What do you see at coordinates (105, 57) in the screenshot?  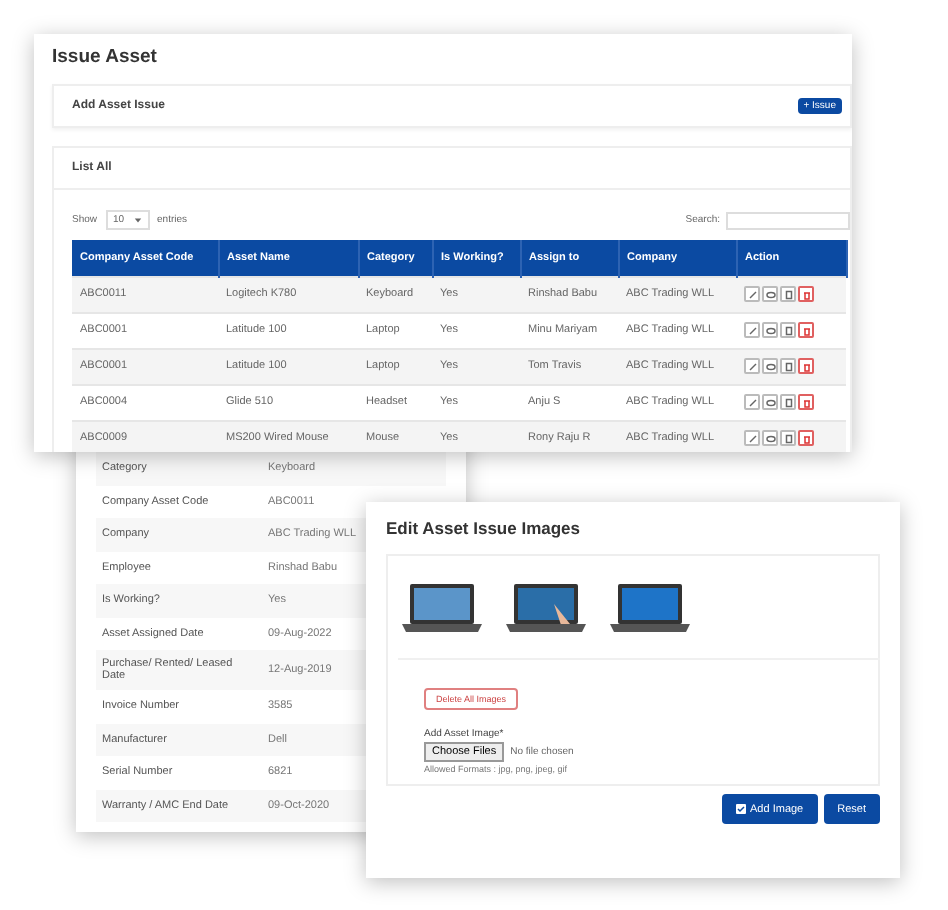 I see `page-title: Issue Asset` at bounding box center [105, 57].